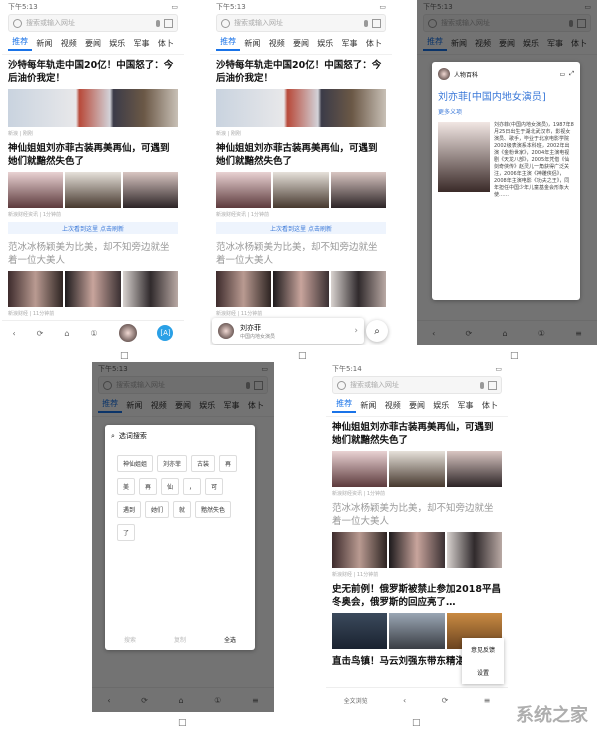  I want to click on fulltext-label: 全文浏览, so click(356, 700).